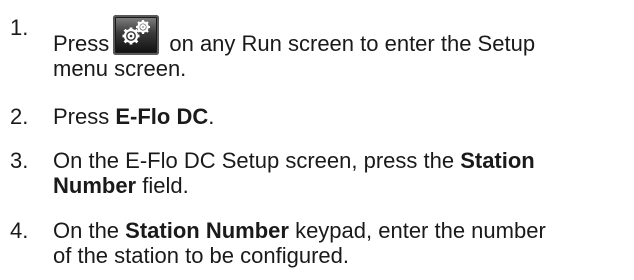 This screenshot has height=280, width=634. What do you see at coordinates (497, 160) in the screenshot?
I see `ui-term: Station` at bounding box center [497, 160].